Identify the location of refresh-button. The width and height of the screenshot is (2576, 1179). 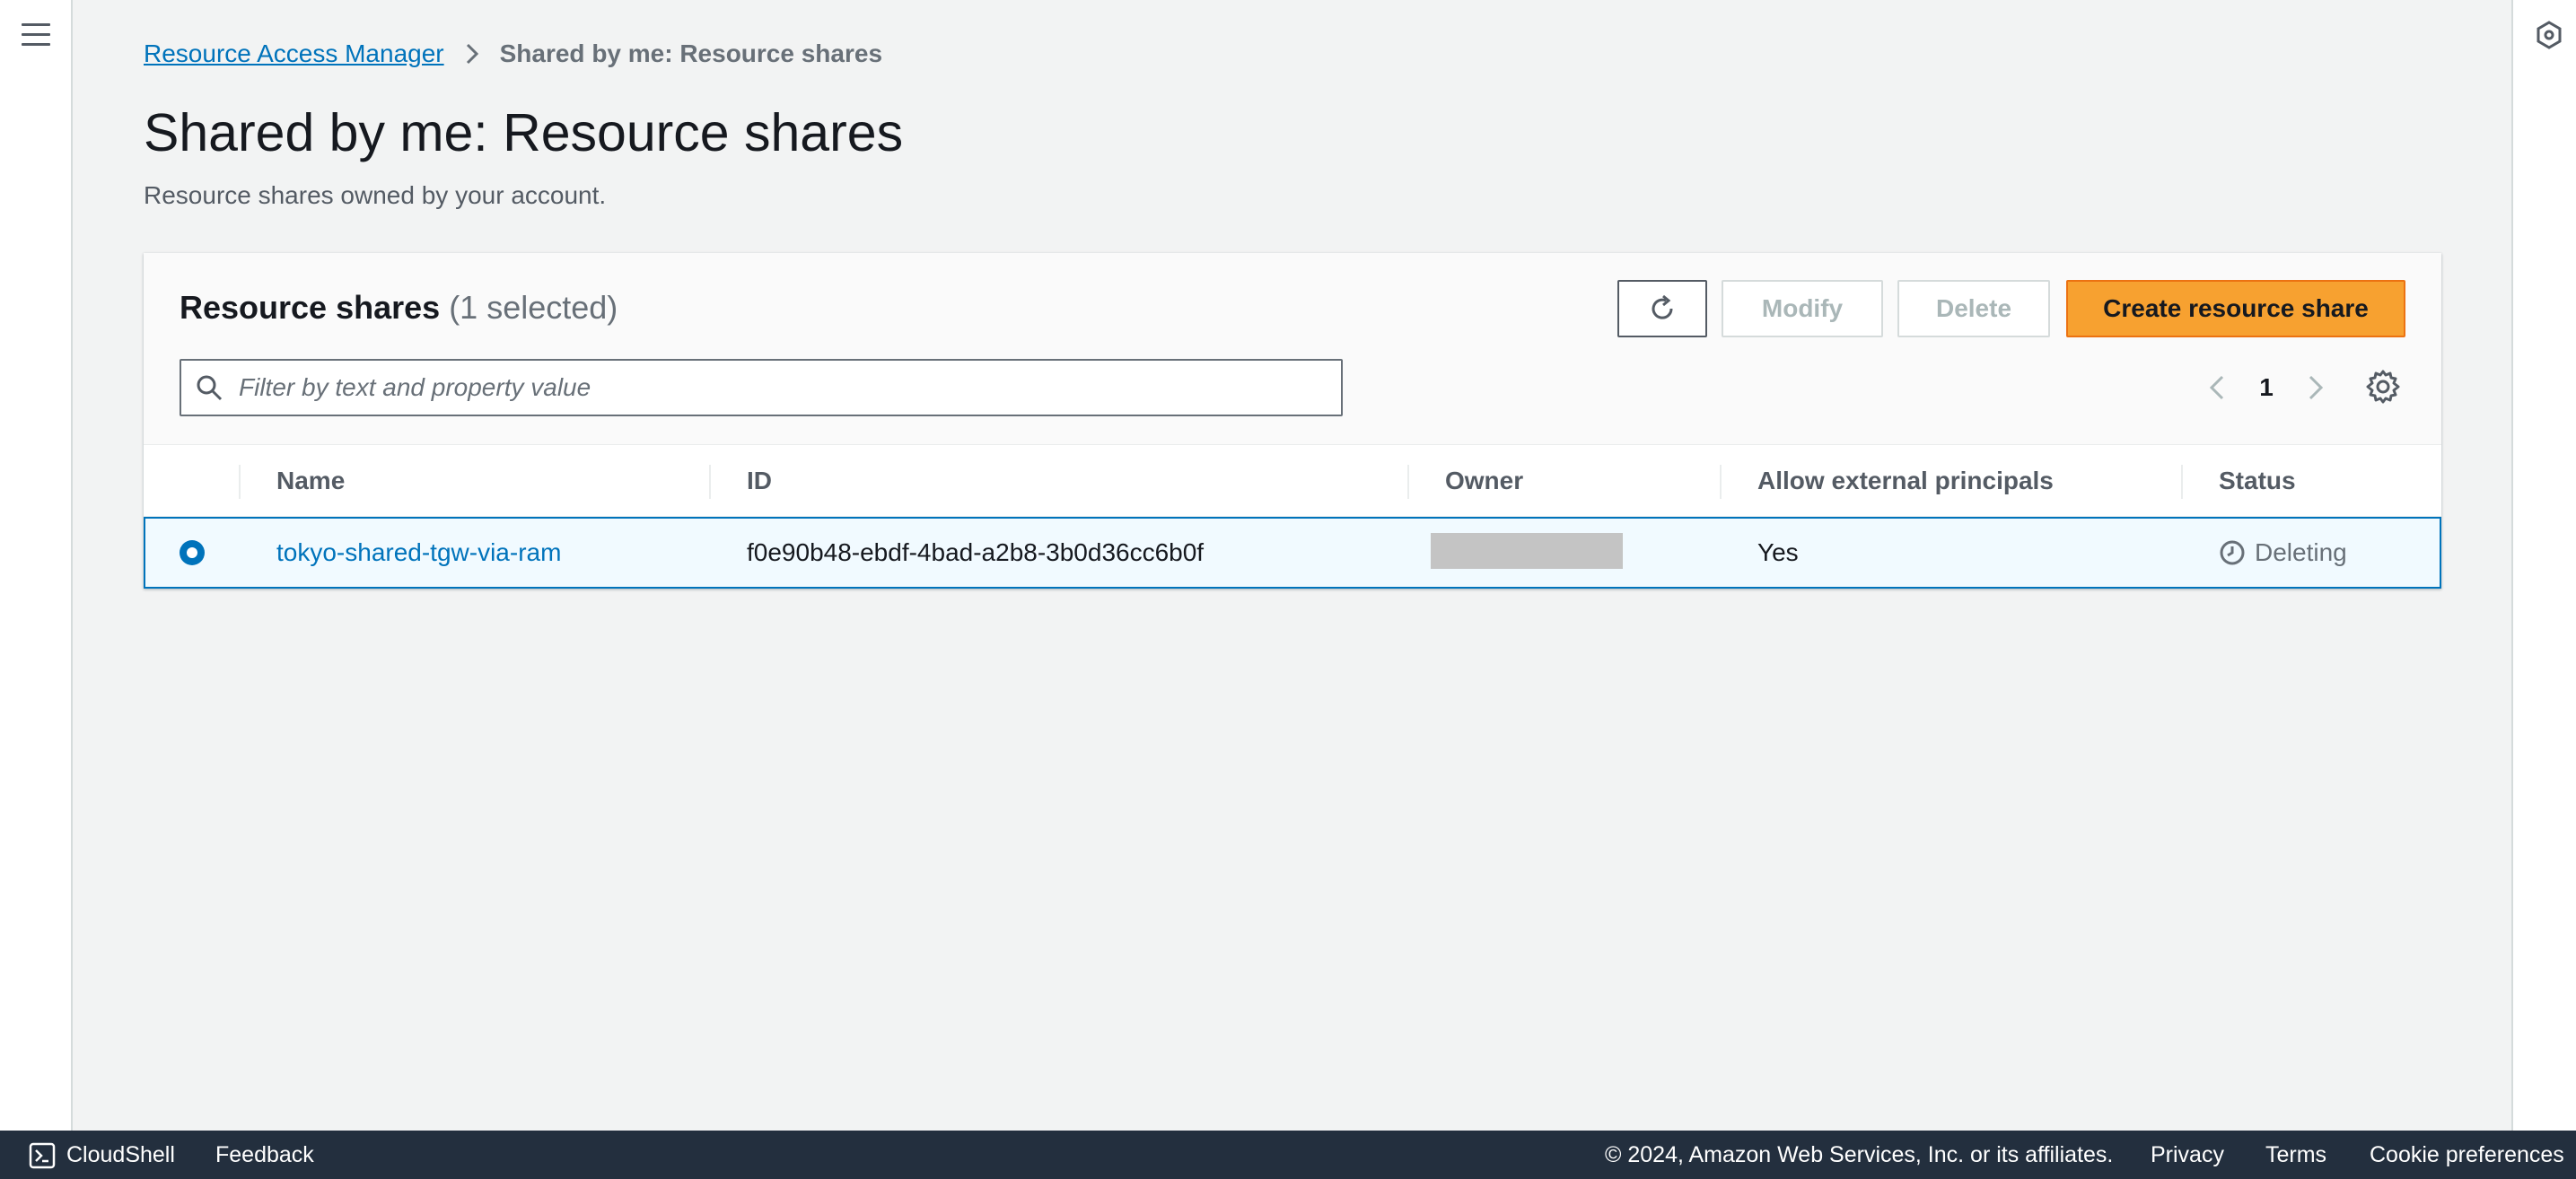
(1662, 308).